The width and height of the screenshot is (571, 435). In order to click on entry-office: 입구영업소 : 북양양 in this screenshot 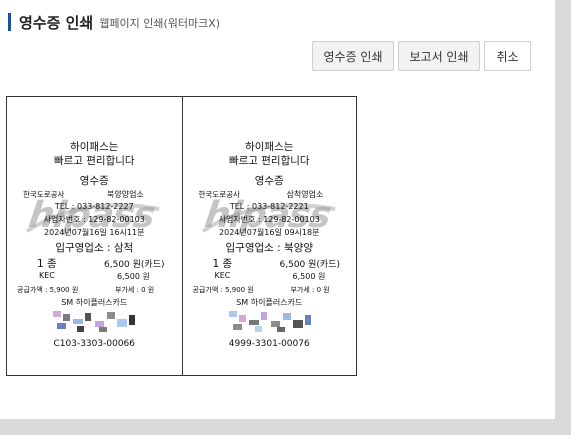, I will do `click(269, 248)`.